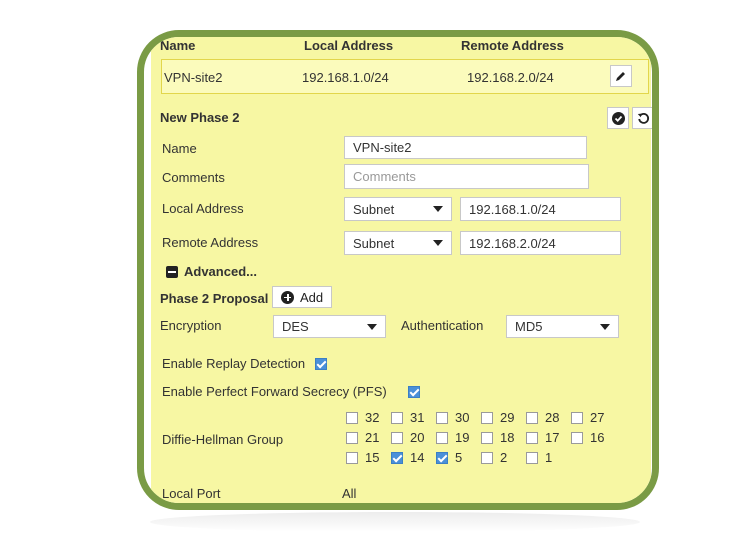 The height and width of the screenshot is (546, 740). I want to click on dh-group-value: 1, so click(549, 457).